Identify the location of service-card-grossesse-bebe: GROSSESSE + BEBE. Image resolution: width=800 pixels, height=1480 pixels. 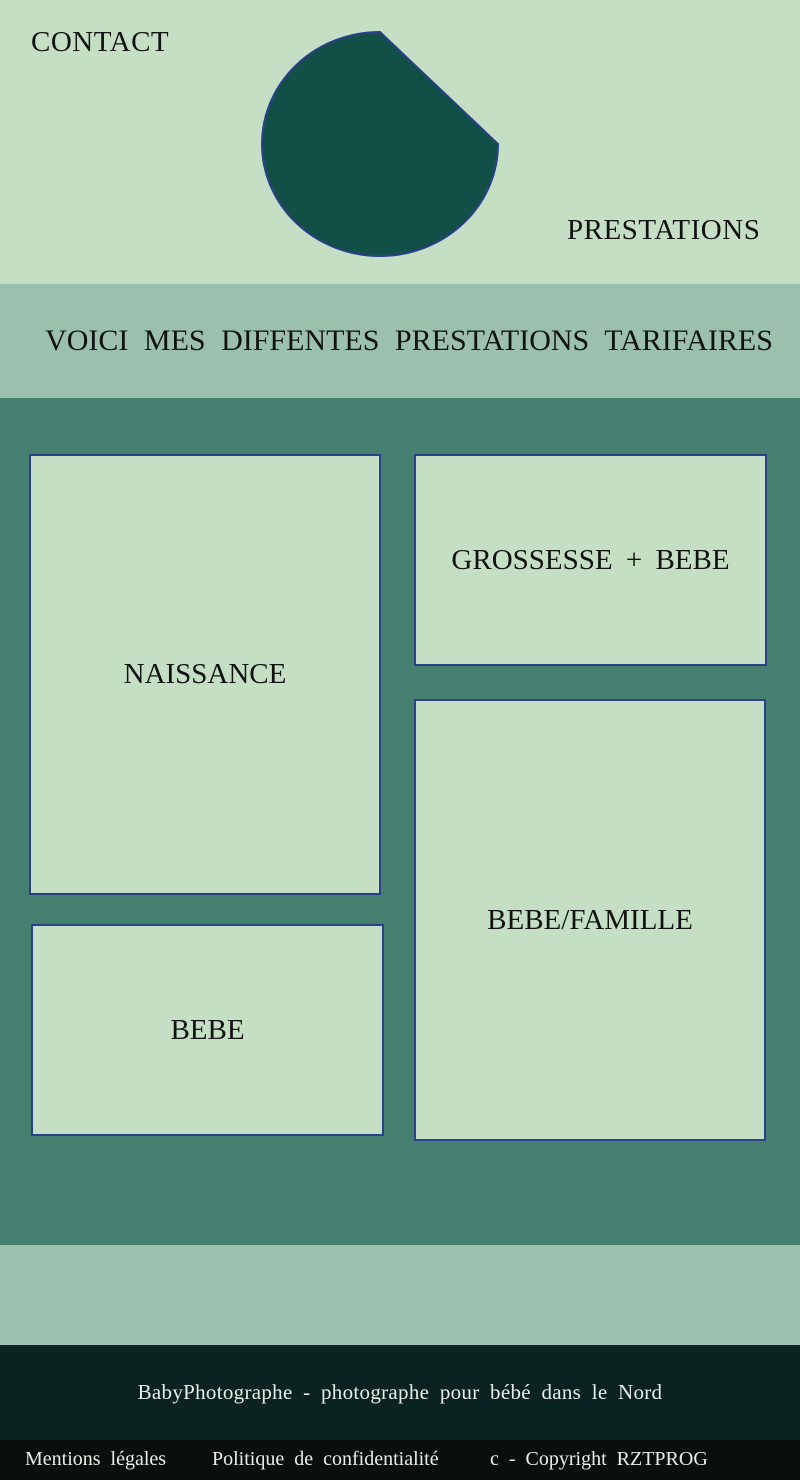
(590, 560).